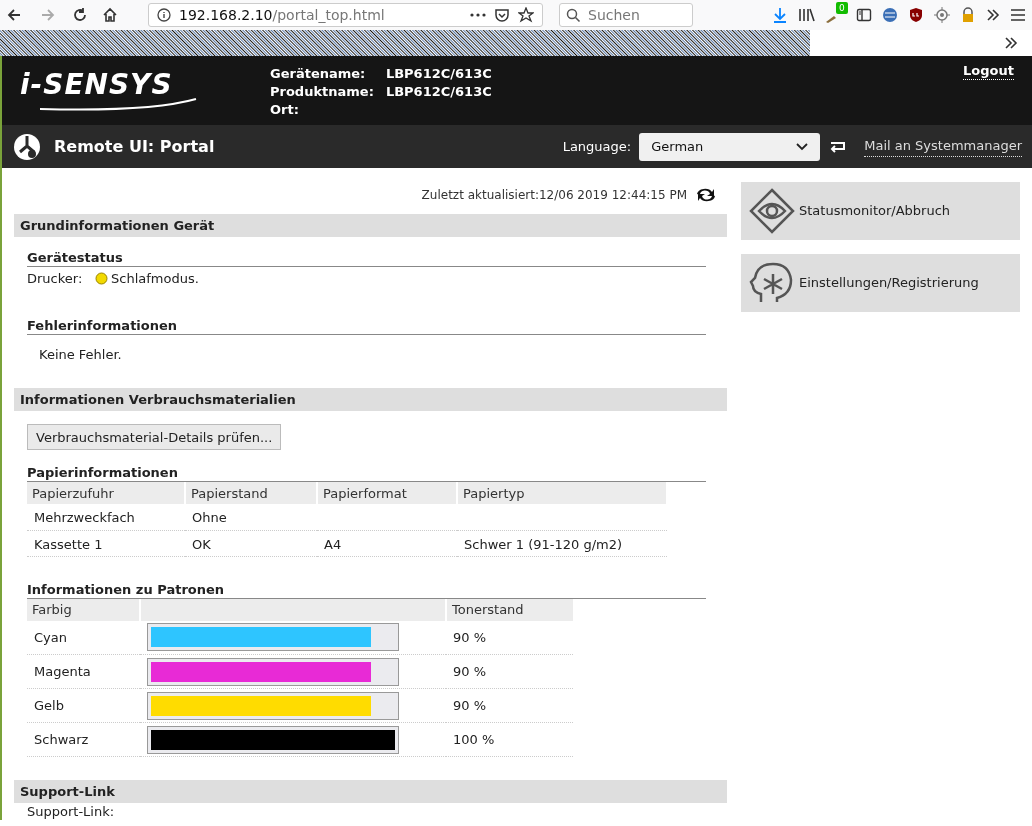 The width and height of the screenshot is (1032, 826). I want to click on table-cell: Schwer 1 (91-120 g/m2), so click(562, 543).